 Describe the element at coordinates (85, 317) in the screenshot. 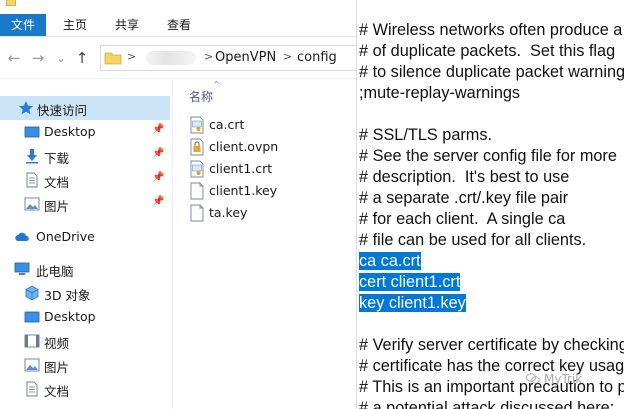

I see `nav-item-desktop: Desktop` at that location.